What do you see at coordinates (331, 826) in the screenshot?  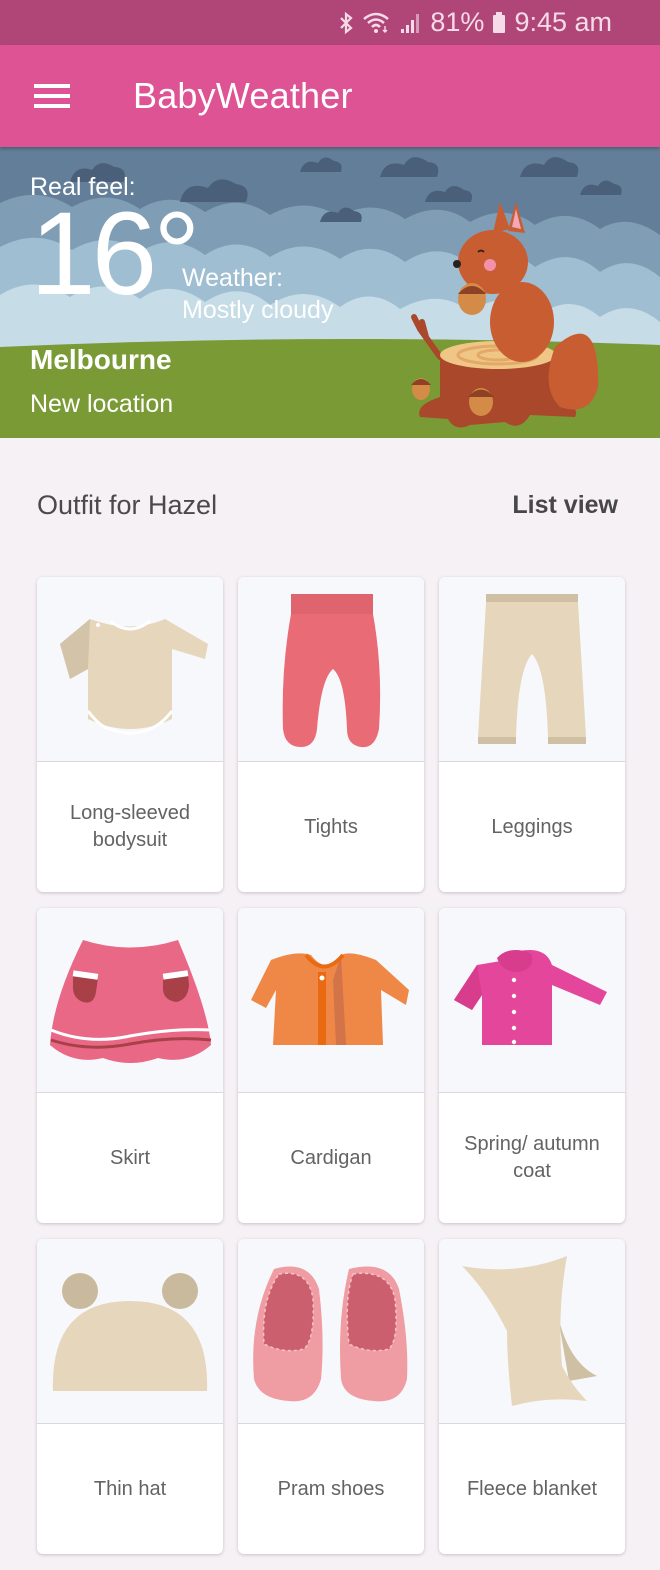 I see `outfit-card-label: Tights` at bounding box center [331, 826].